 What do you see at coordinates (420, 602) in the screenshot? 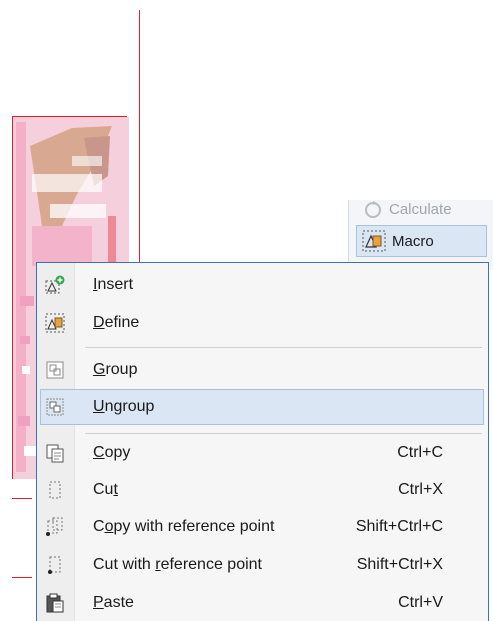
I see `menu-item-shortcut: Ctrl+V` at bounding box center [420, 602].